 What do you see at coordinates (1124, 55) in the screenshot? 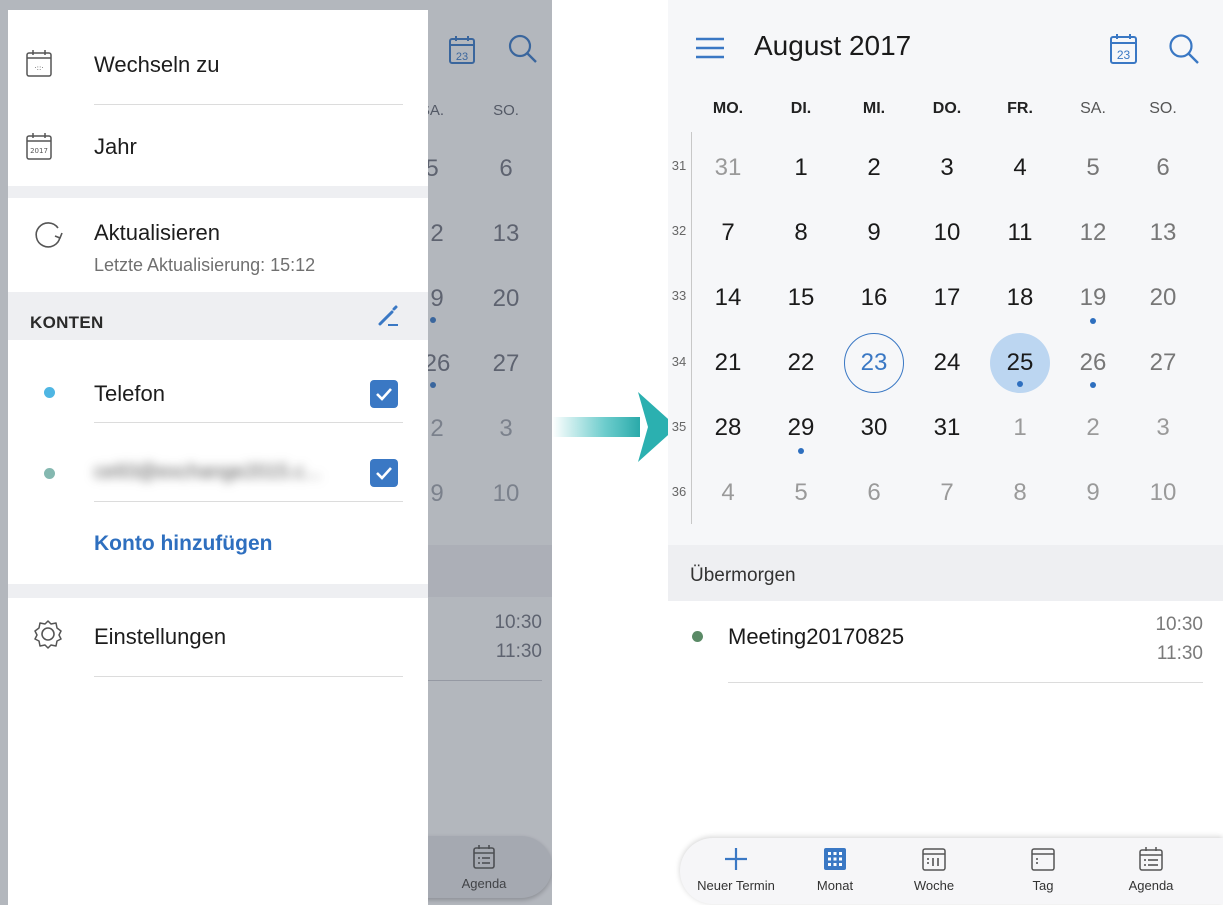
I see `svg-text: 23` at bounding box center [1124, 55].